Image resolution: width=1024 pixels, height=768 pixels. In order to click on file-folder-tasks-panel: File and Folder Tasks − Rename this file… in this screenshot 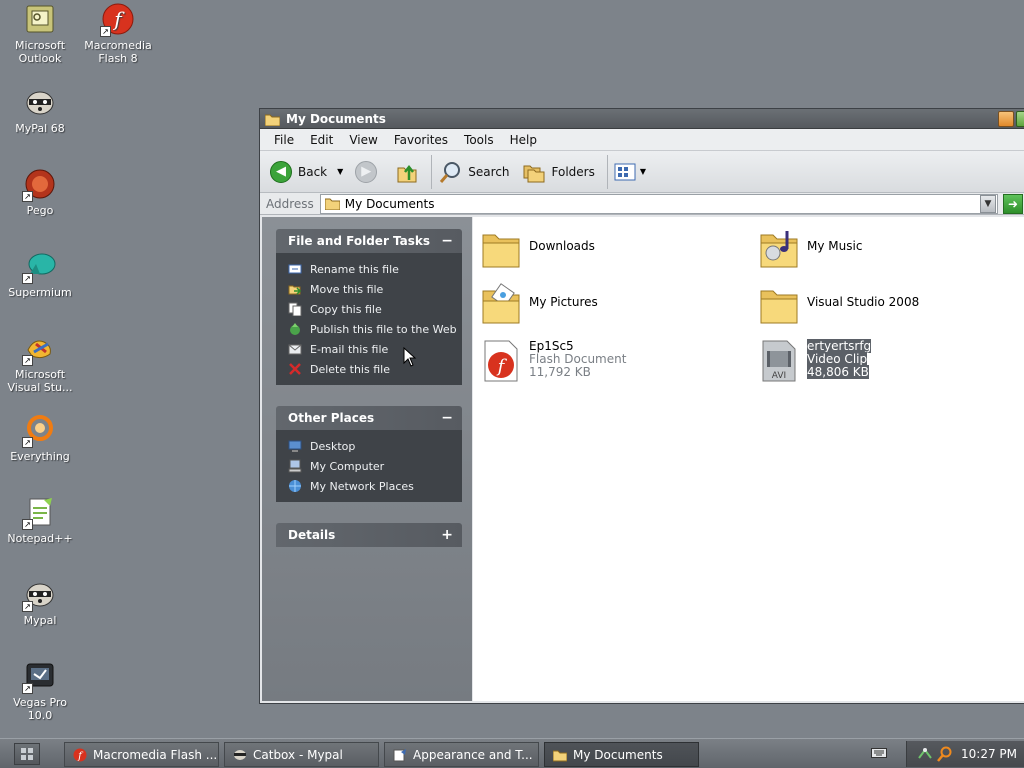, I will do `click(369, 307)`.